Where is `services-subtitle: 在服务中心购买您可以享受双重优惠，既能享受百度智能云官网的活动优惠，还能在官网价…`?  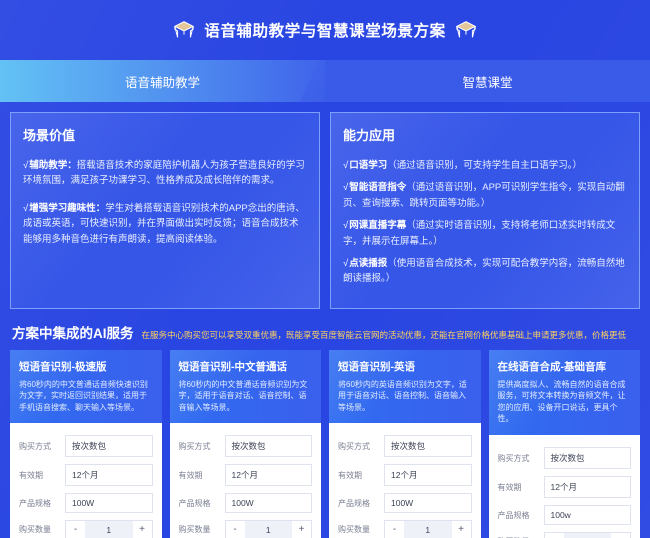
services-subtitle: 在服务中心购买您可以享受双重优惠，既能享受百度智能云官网的活动优惠，还能在官网价… is located at coordinates (384, 334).